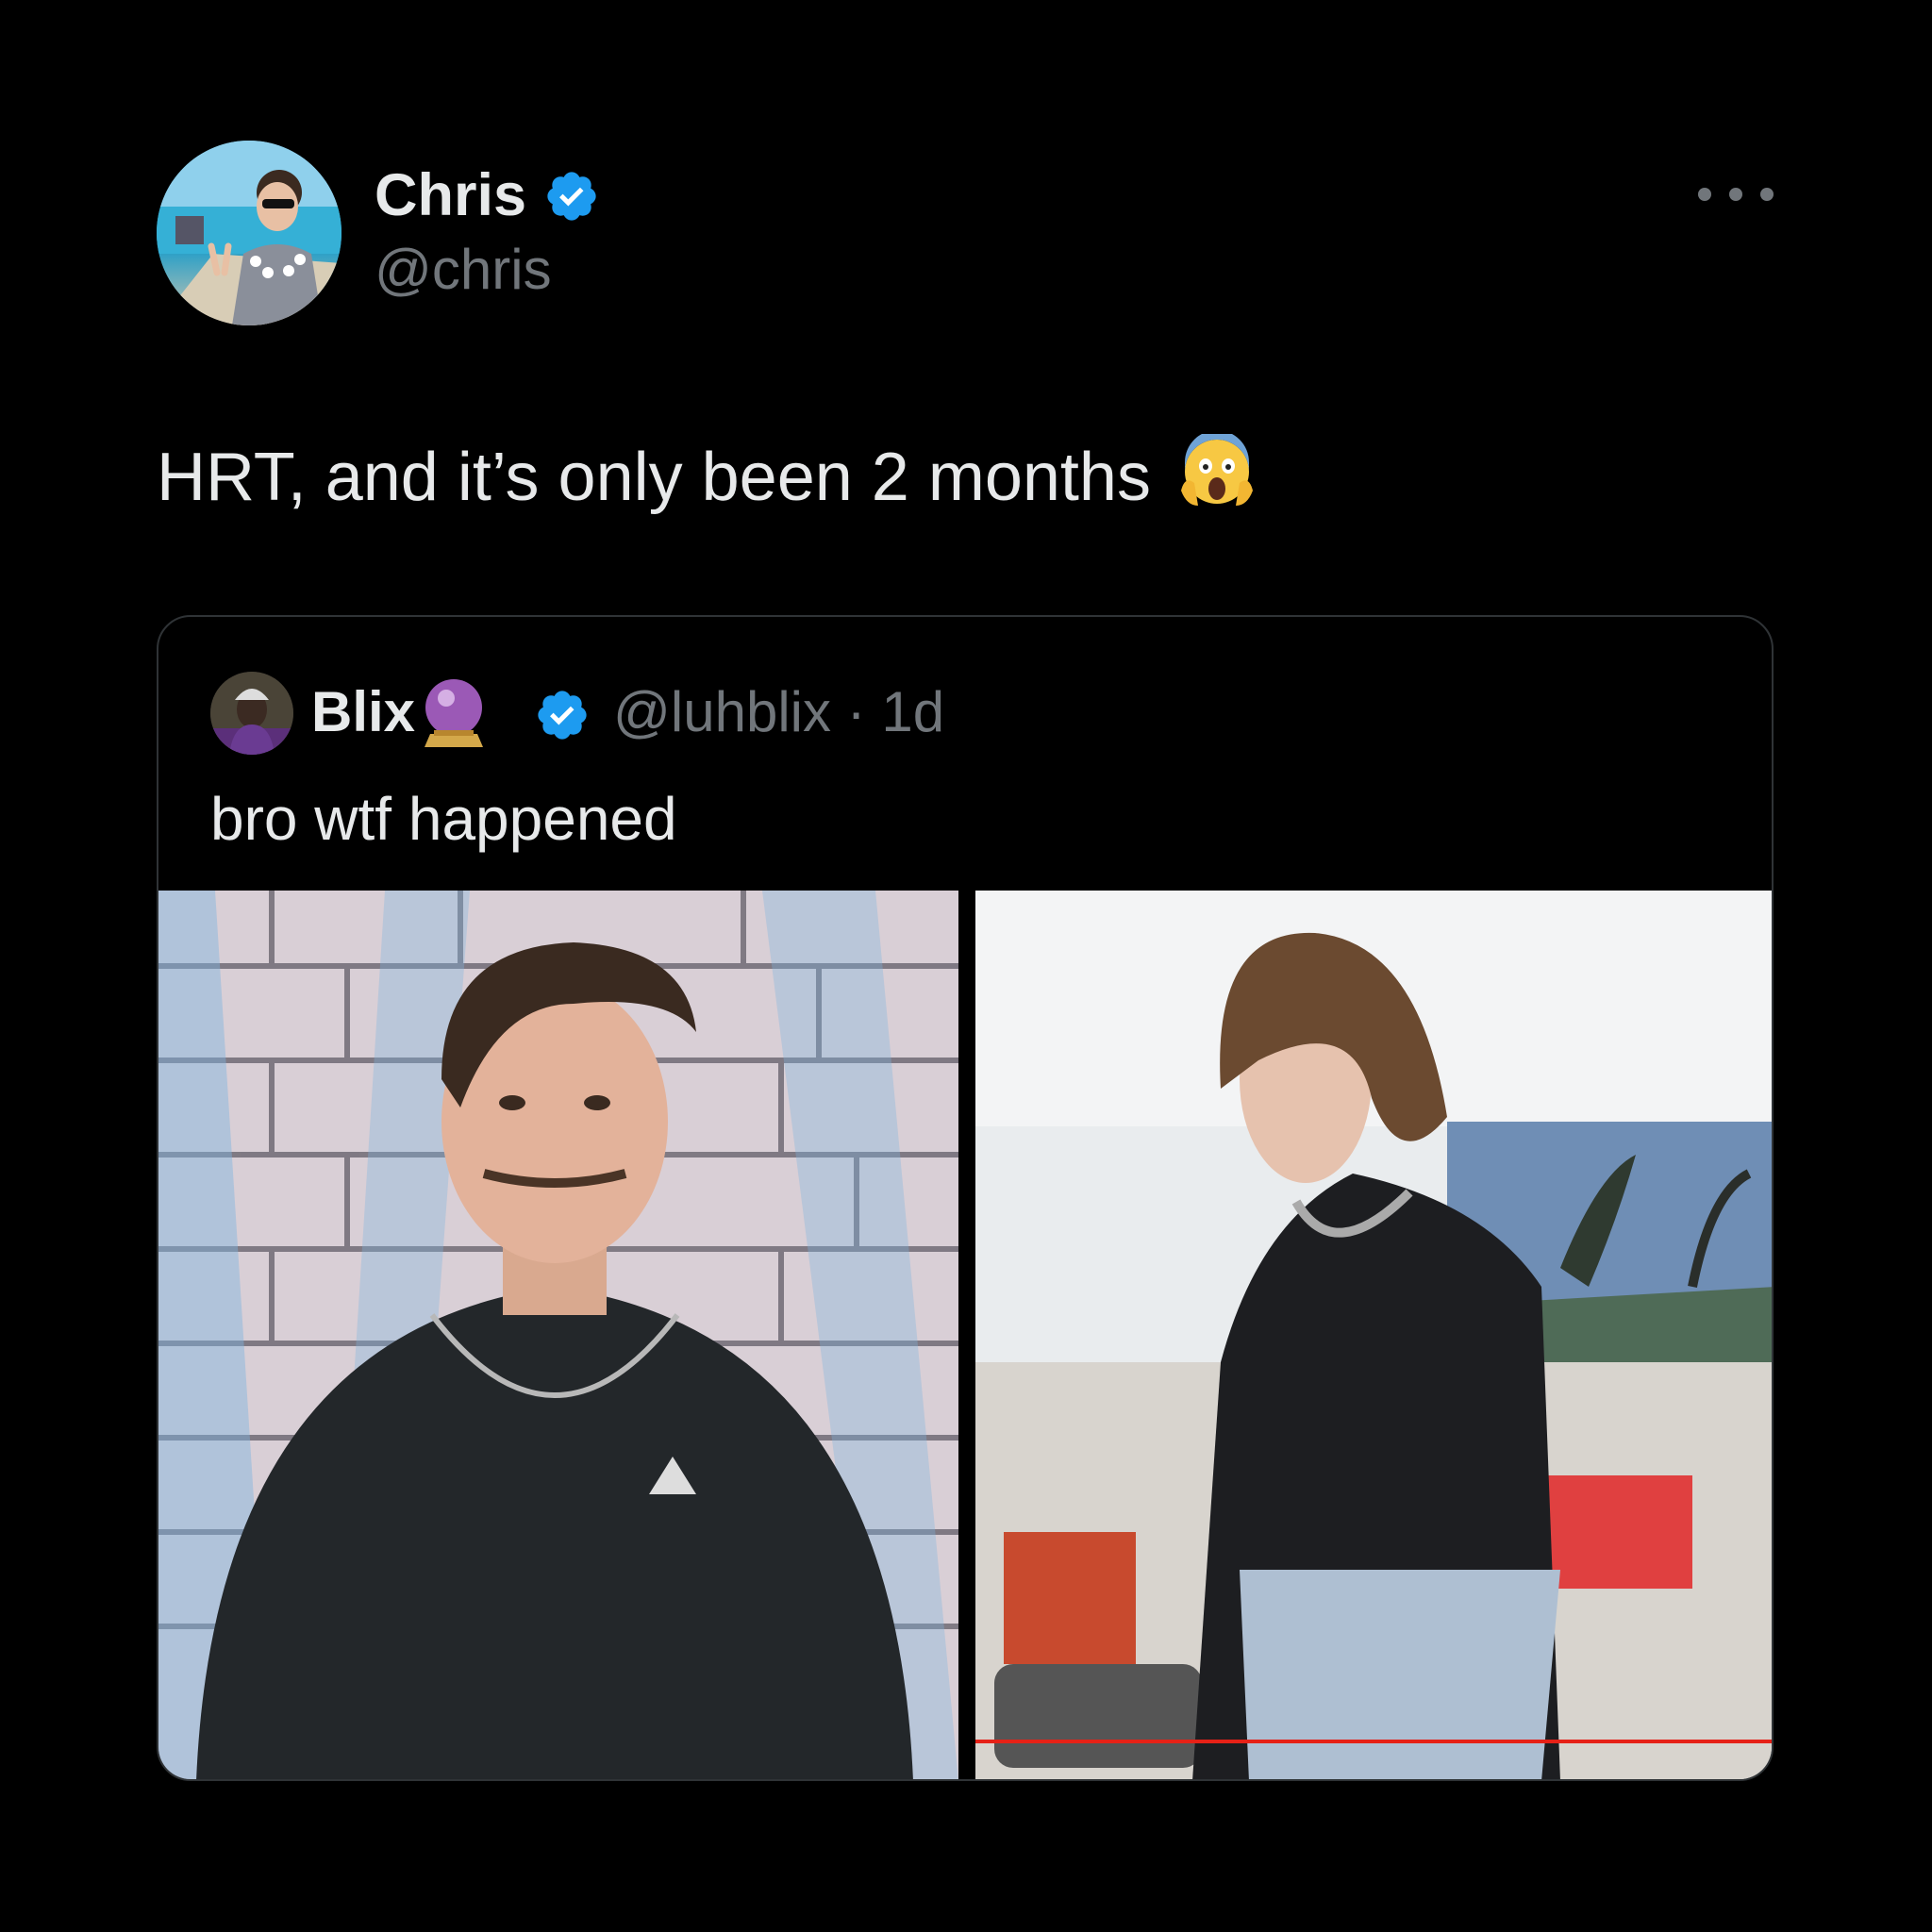 The height and width of the screenshot is (1932, 1932). What do you see at coordinates (249, 233) in the screenshot?
I see `author-avatar` at bounding box center [249, 233].